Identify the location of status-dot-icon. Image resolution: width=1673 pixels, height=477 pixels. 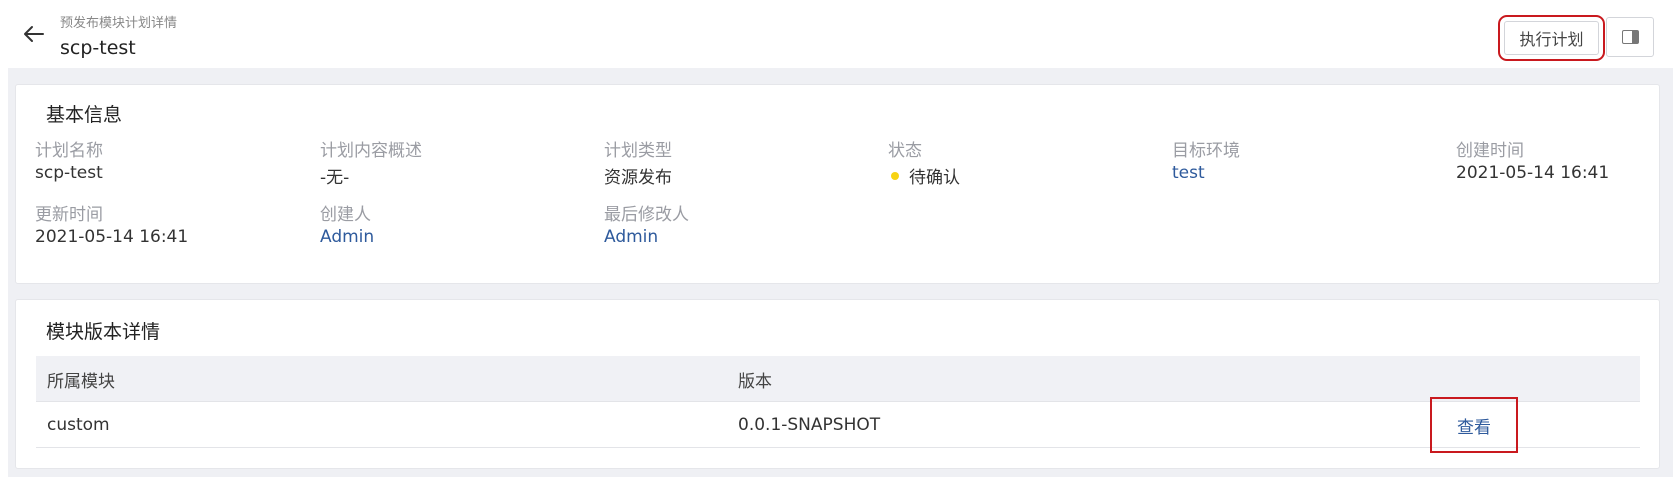
(895, 176).